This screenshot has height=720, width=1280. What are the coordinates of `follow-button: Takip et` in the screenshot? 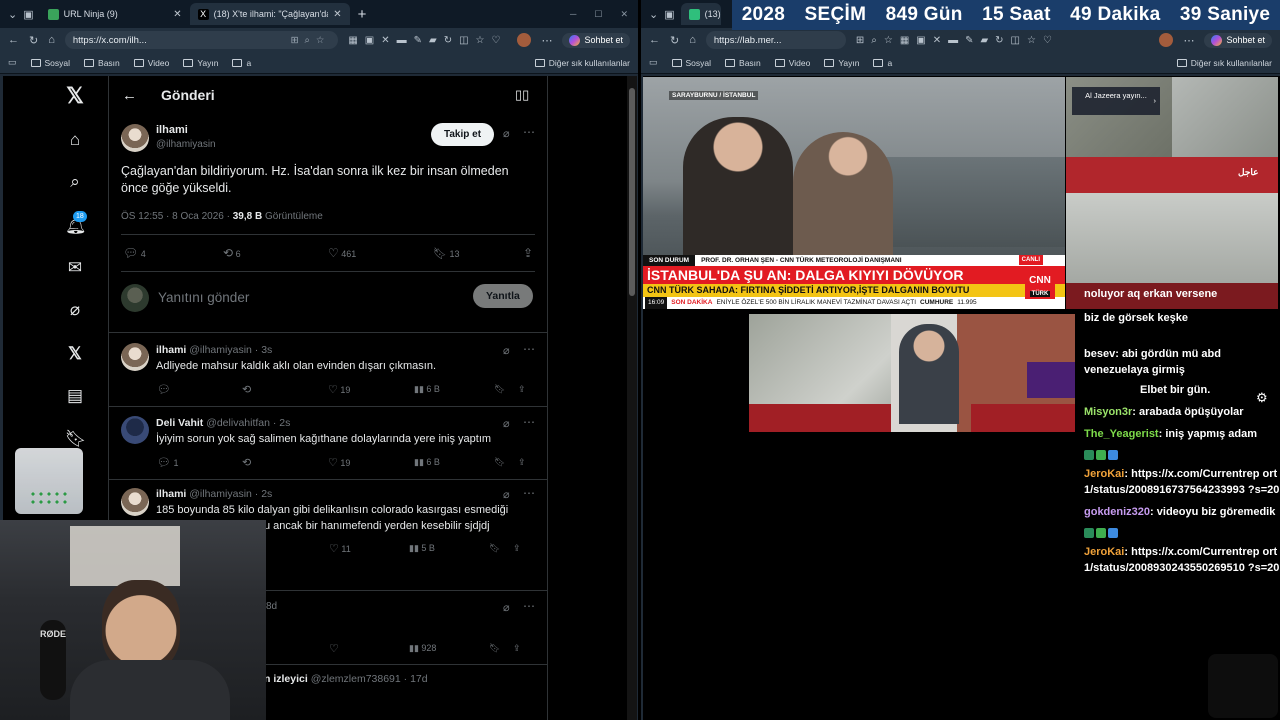 It's located at (463, 134).